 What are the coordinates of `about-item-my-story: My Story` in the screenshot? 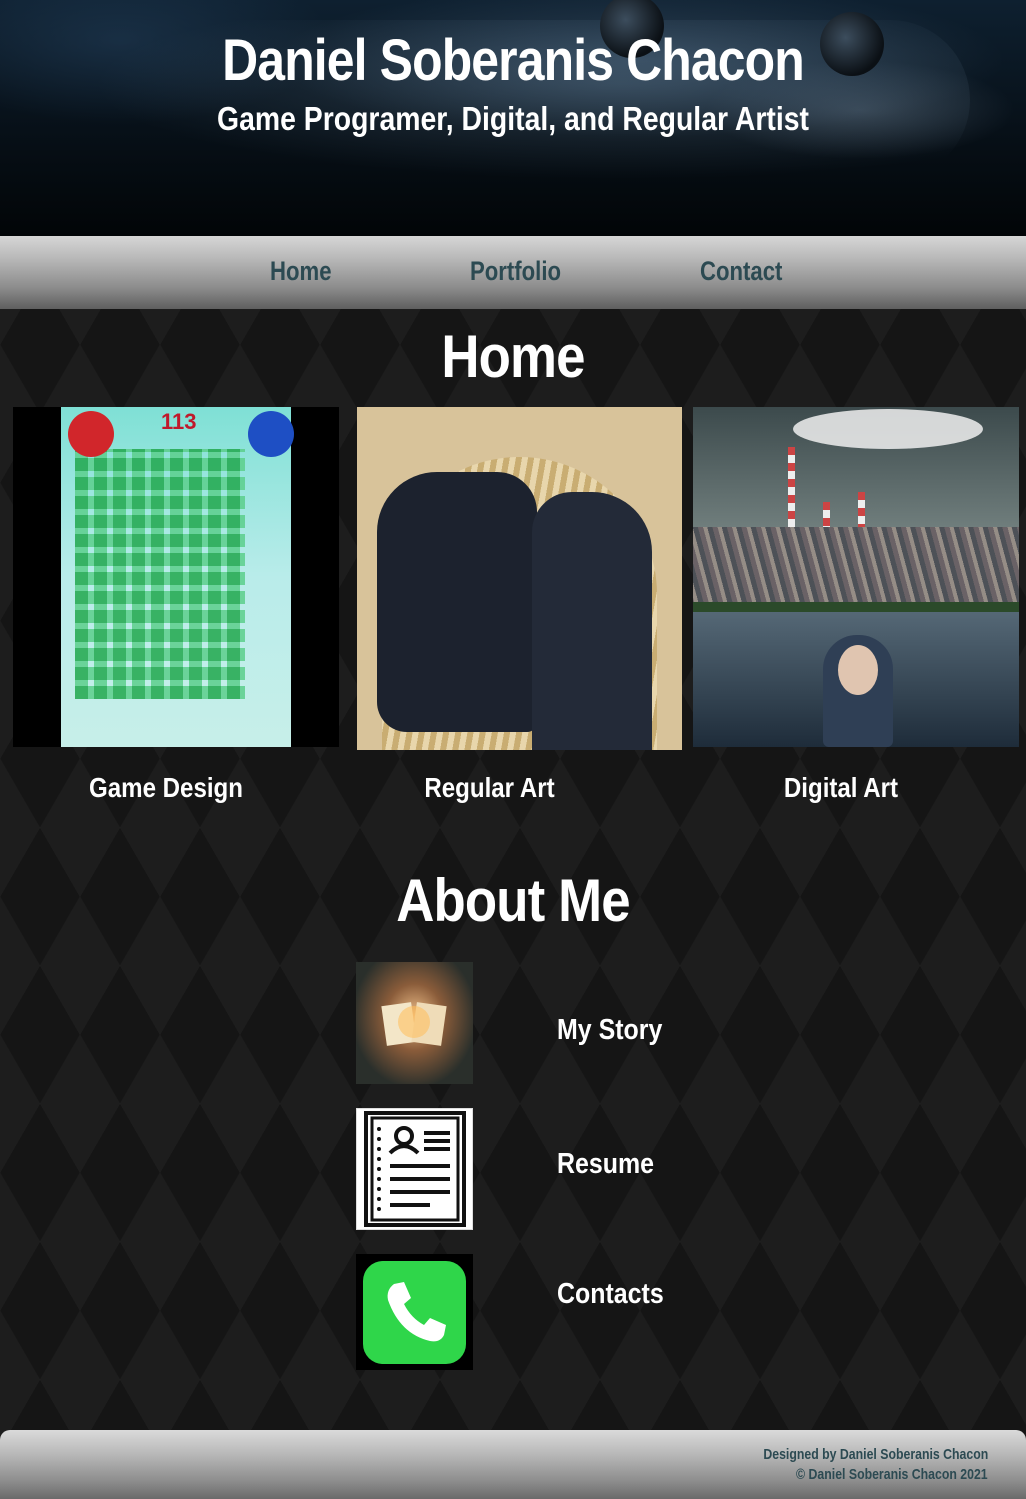 It's located at (526, 1023).